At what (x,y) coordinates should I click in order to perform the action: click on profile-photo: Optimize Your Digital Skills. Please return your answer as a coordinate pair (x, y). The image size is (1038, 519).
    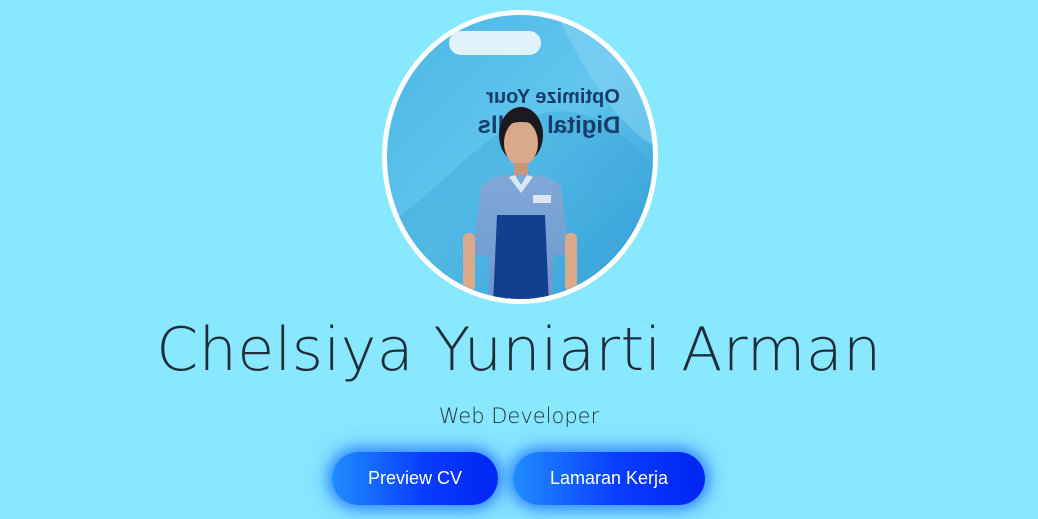
    Looking at the image, I should click on (520, 157).